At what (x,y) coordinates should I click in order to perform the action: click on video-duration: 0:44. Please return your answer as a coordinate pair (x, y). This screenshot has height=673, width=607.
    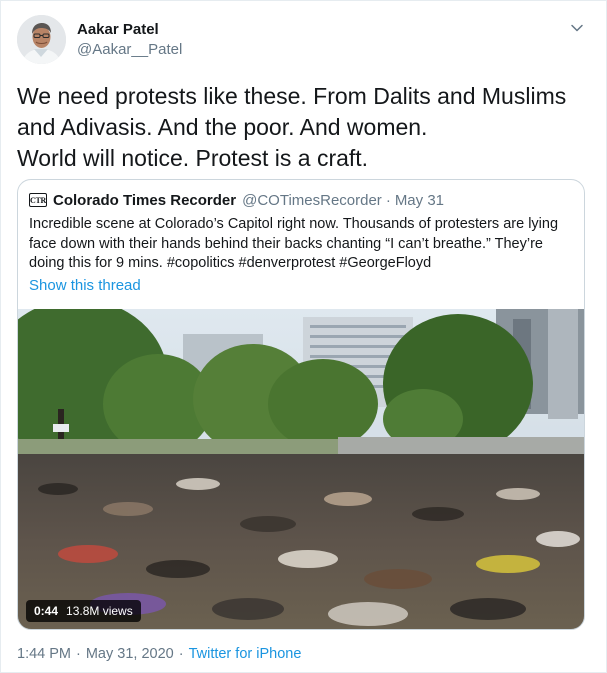
    Looking at the image, I should click on (46, 611).